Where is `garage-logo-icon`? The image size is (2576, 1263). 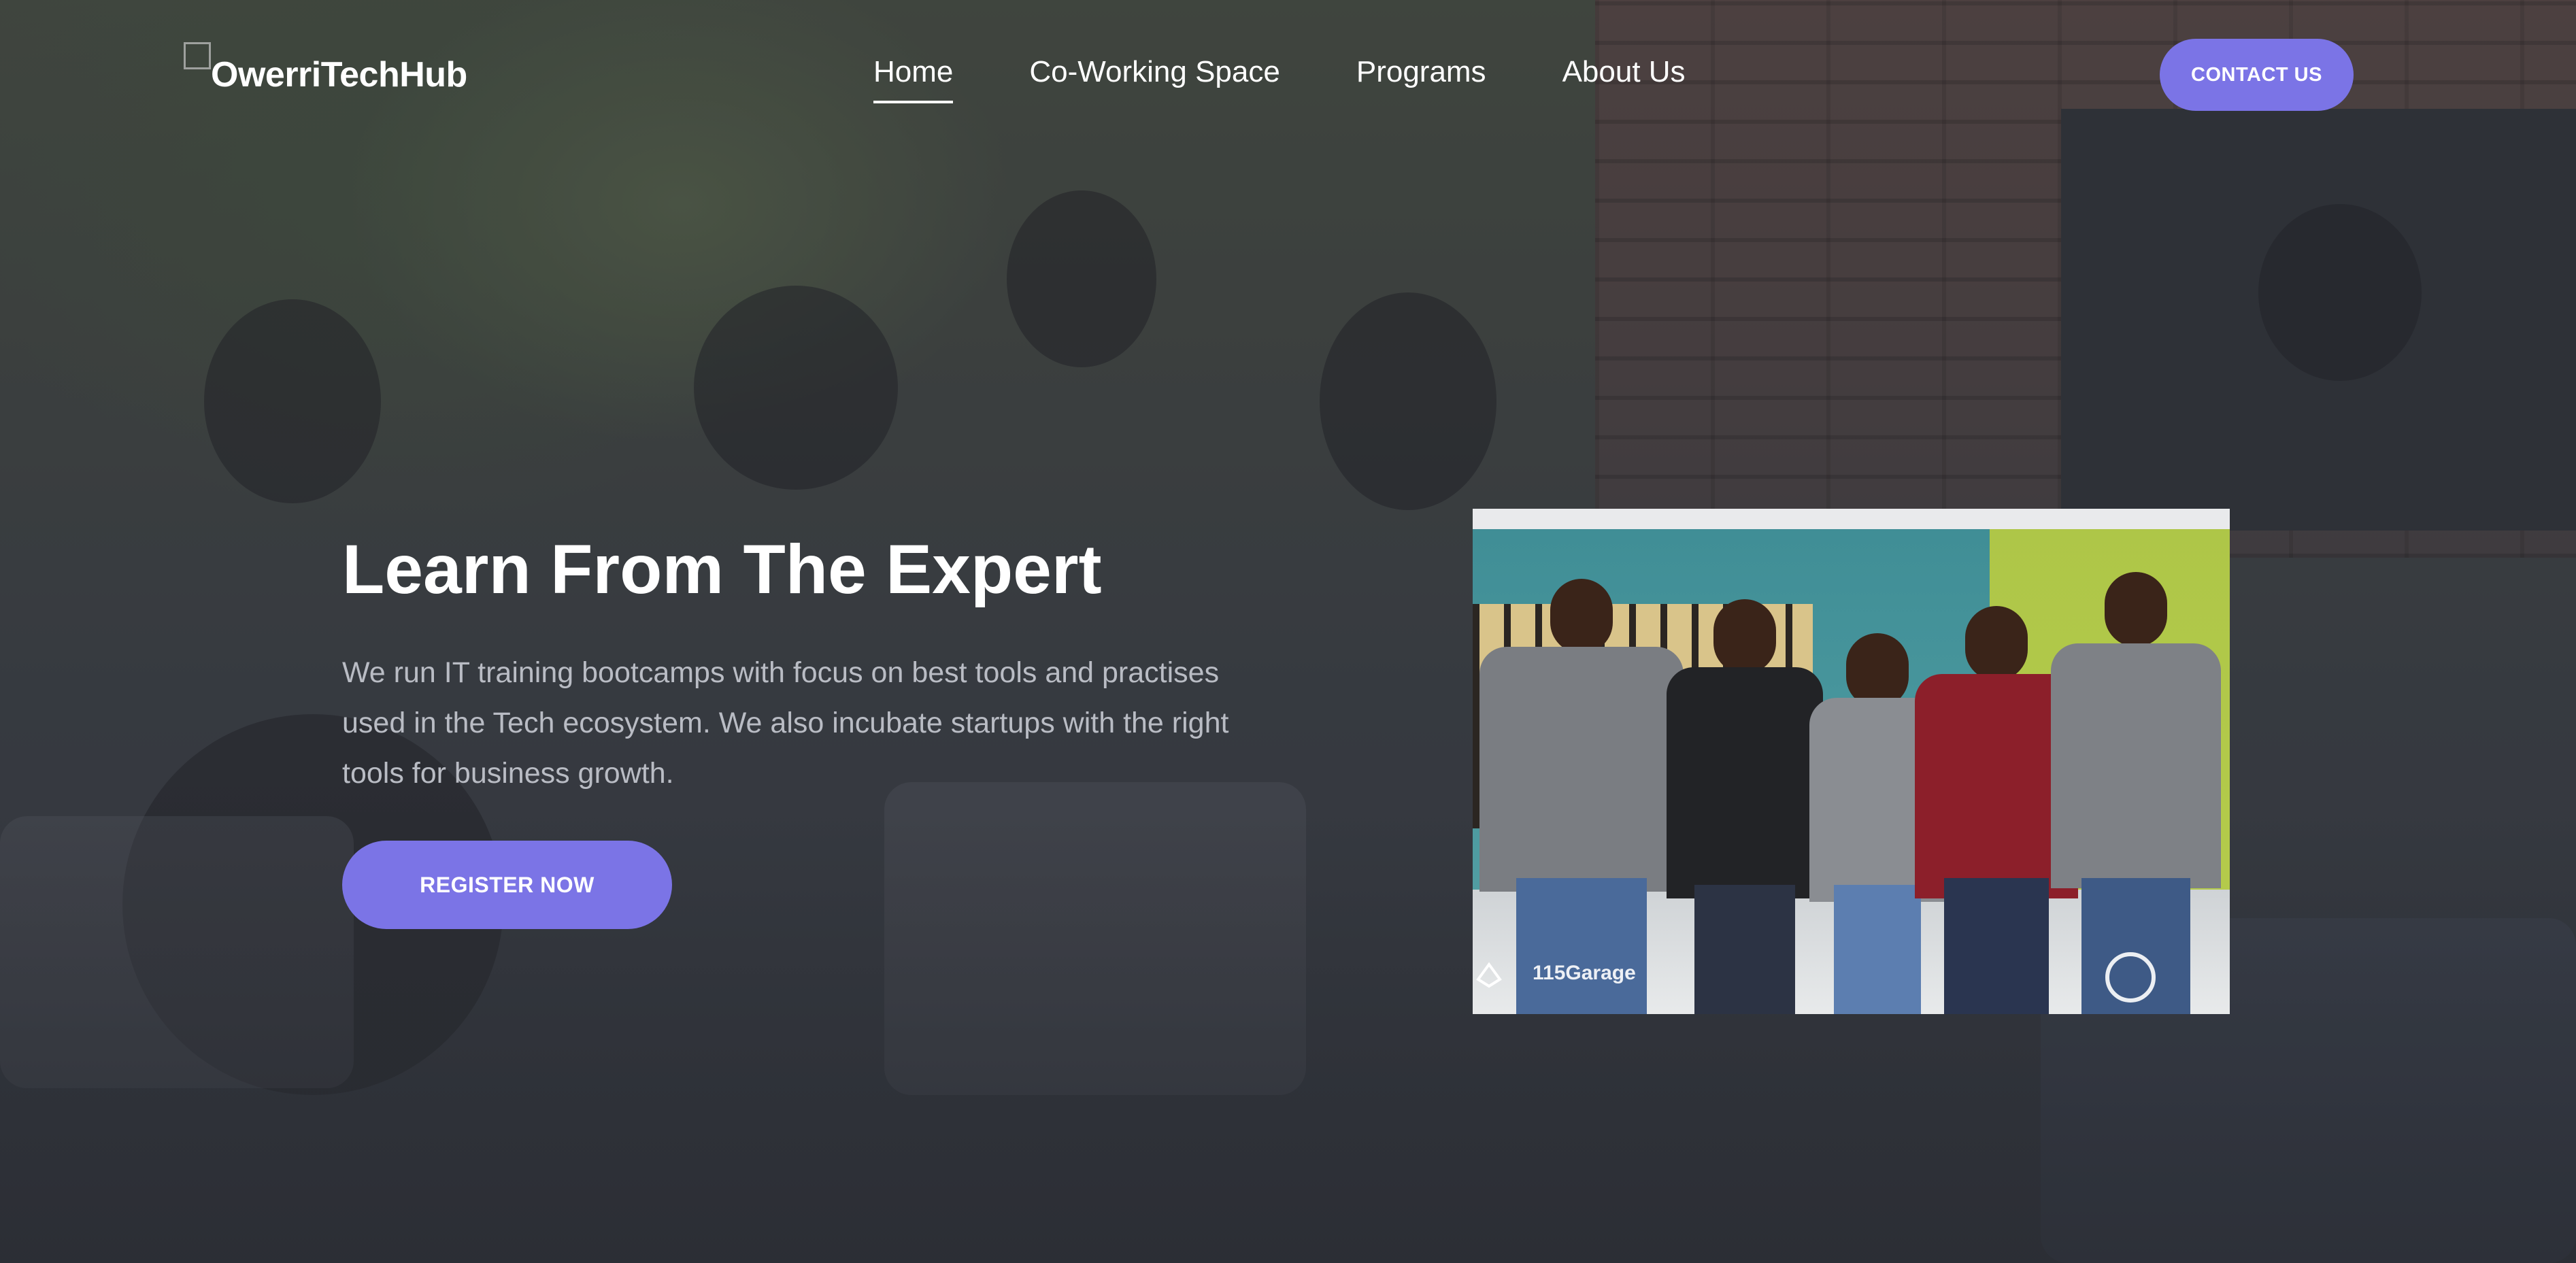
garage-logo-icon is located at coordinates (1489, 975).